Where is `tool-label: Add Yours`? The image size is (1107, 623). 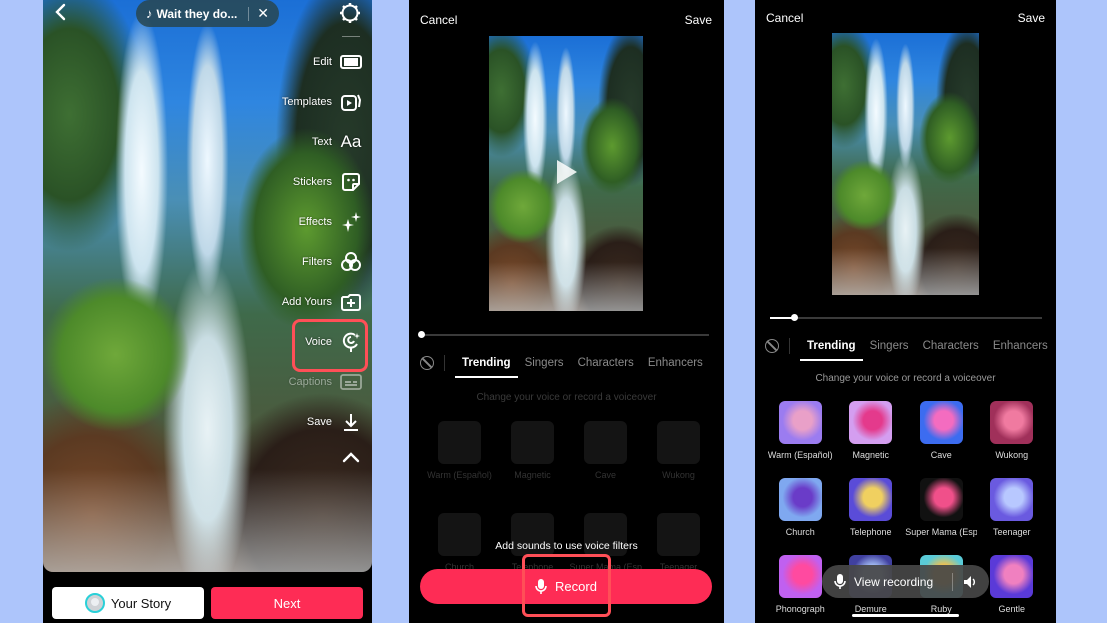 tool-label: Add Yours is located at coordinates (306, 302).